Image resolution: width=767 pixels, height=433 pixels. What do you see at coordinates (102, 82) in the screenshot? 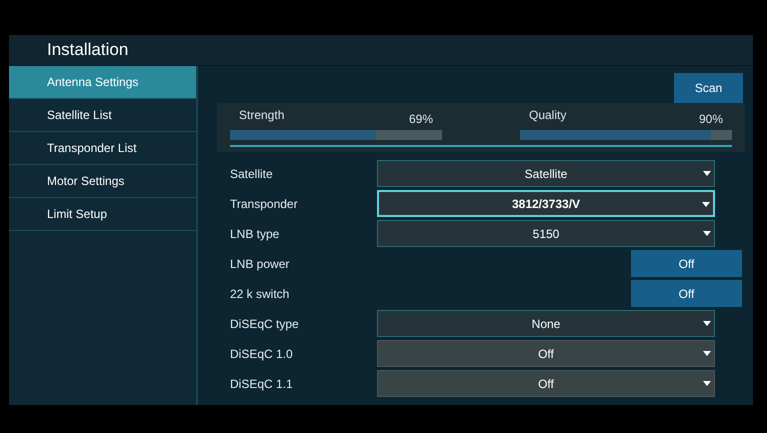
I see `sidebar-item: Antenna Settings` at bounding box center [102, 82].